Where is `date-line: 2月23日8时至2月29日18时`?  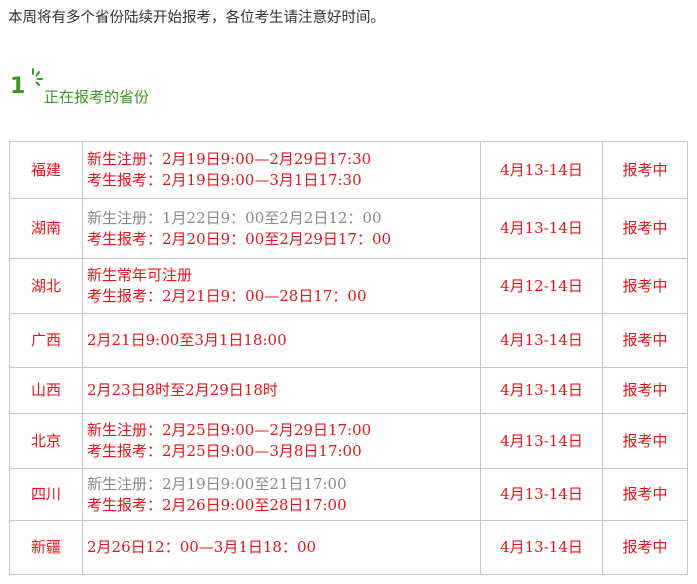
date-line: 2月23日8时至2月29日18时 is located at coordinates (182, 390).